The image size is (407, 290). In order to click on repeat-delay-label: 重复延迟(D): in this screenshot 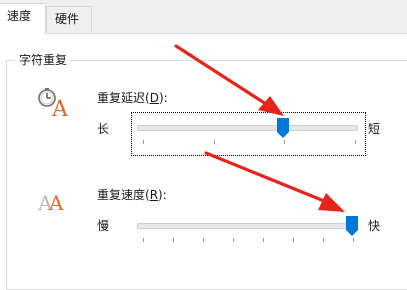, I will do `click(132, 97)`.